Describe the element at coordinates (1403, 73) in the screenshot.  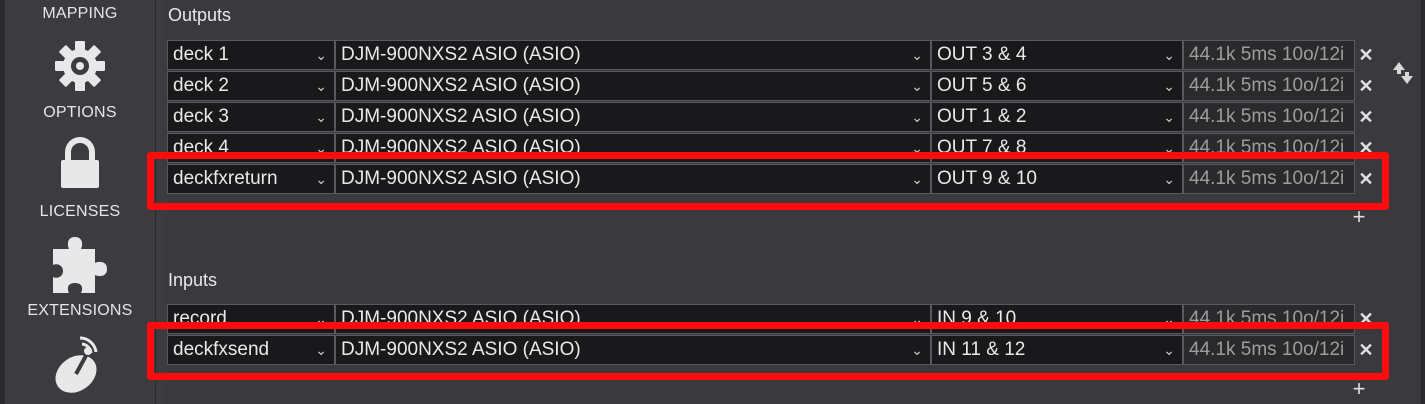
I see `reorder-arrows-icon` at that location.